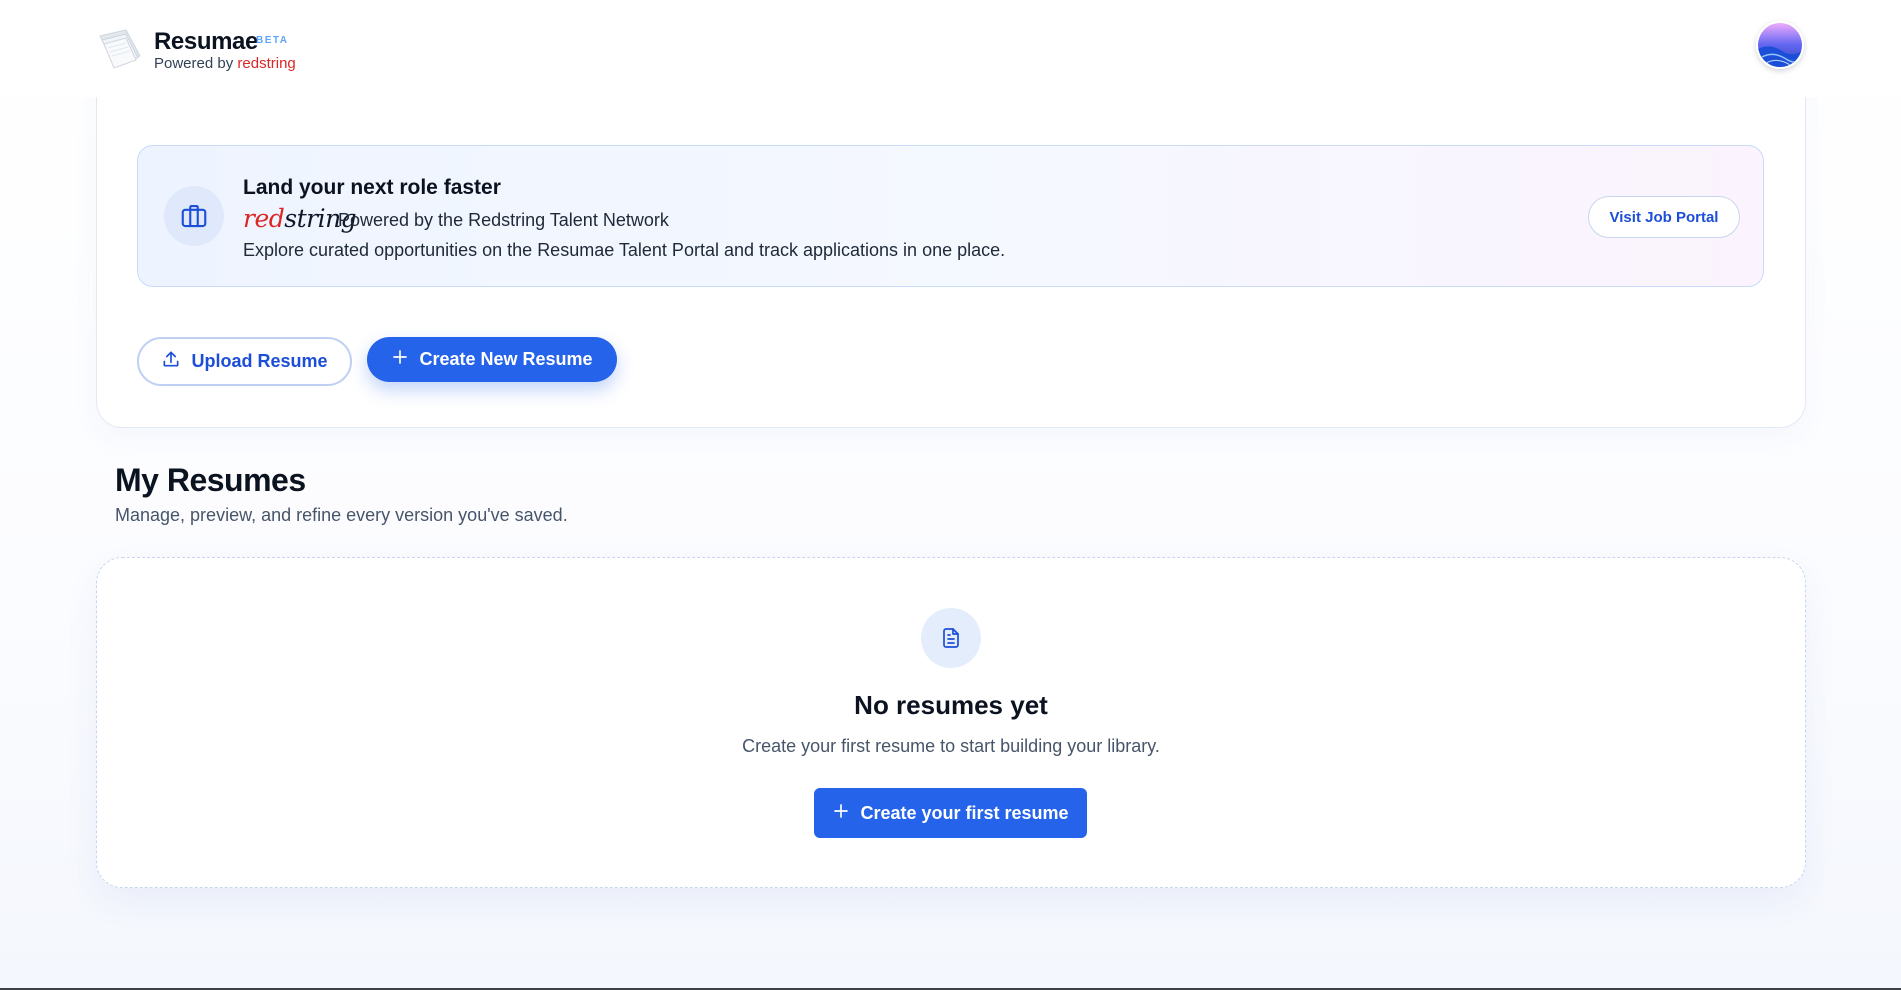 This screenshot has height=990, width=1901. Describe the element at coordinates (194, 63) in the screenshot. I see `powered-prefix: Powered by` at that location.